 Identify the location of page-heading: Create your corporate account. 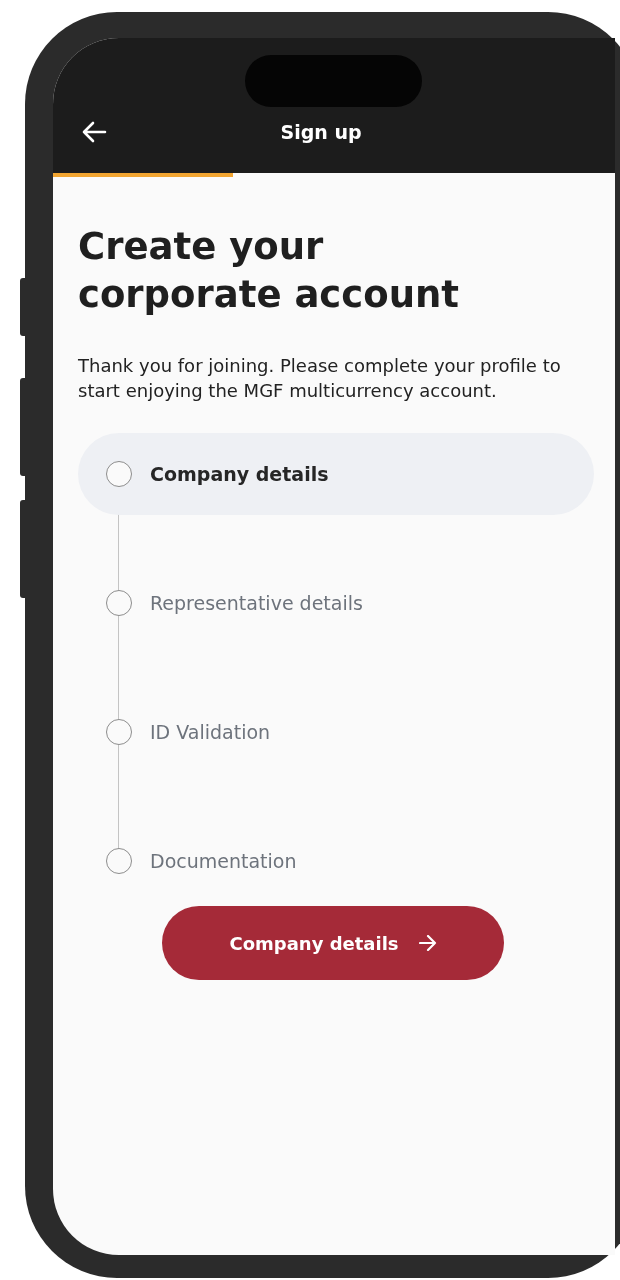
(269, 271).